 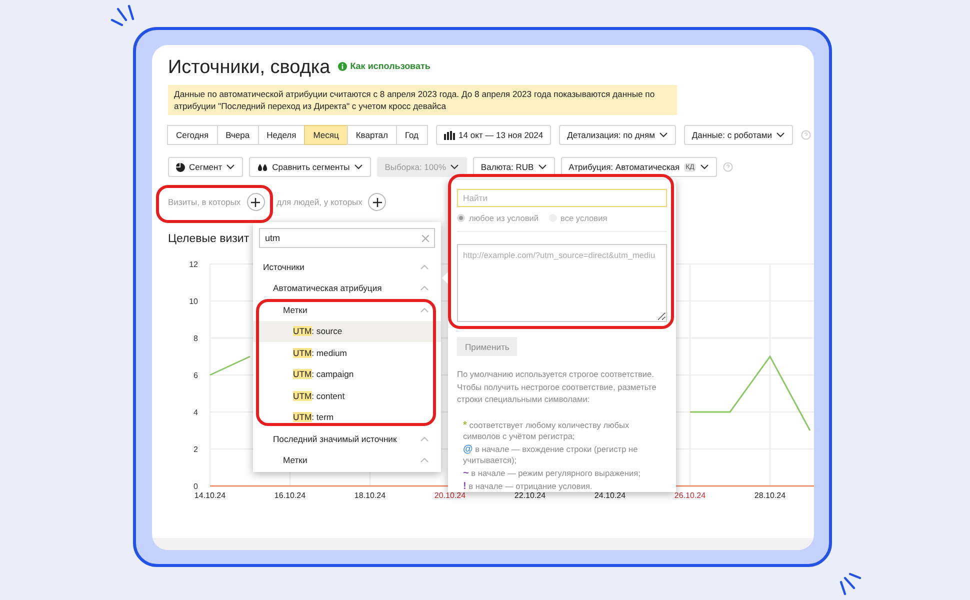 I want to click on tree-item: UTM: term, so click(x=347, y=417).